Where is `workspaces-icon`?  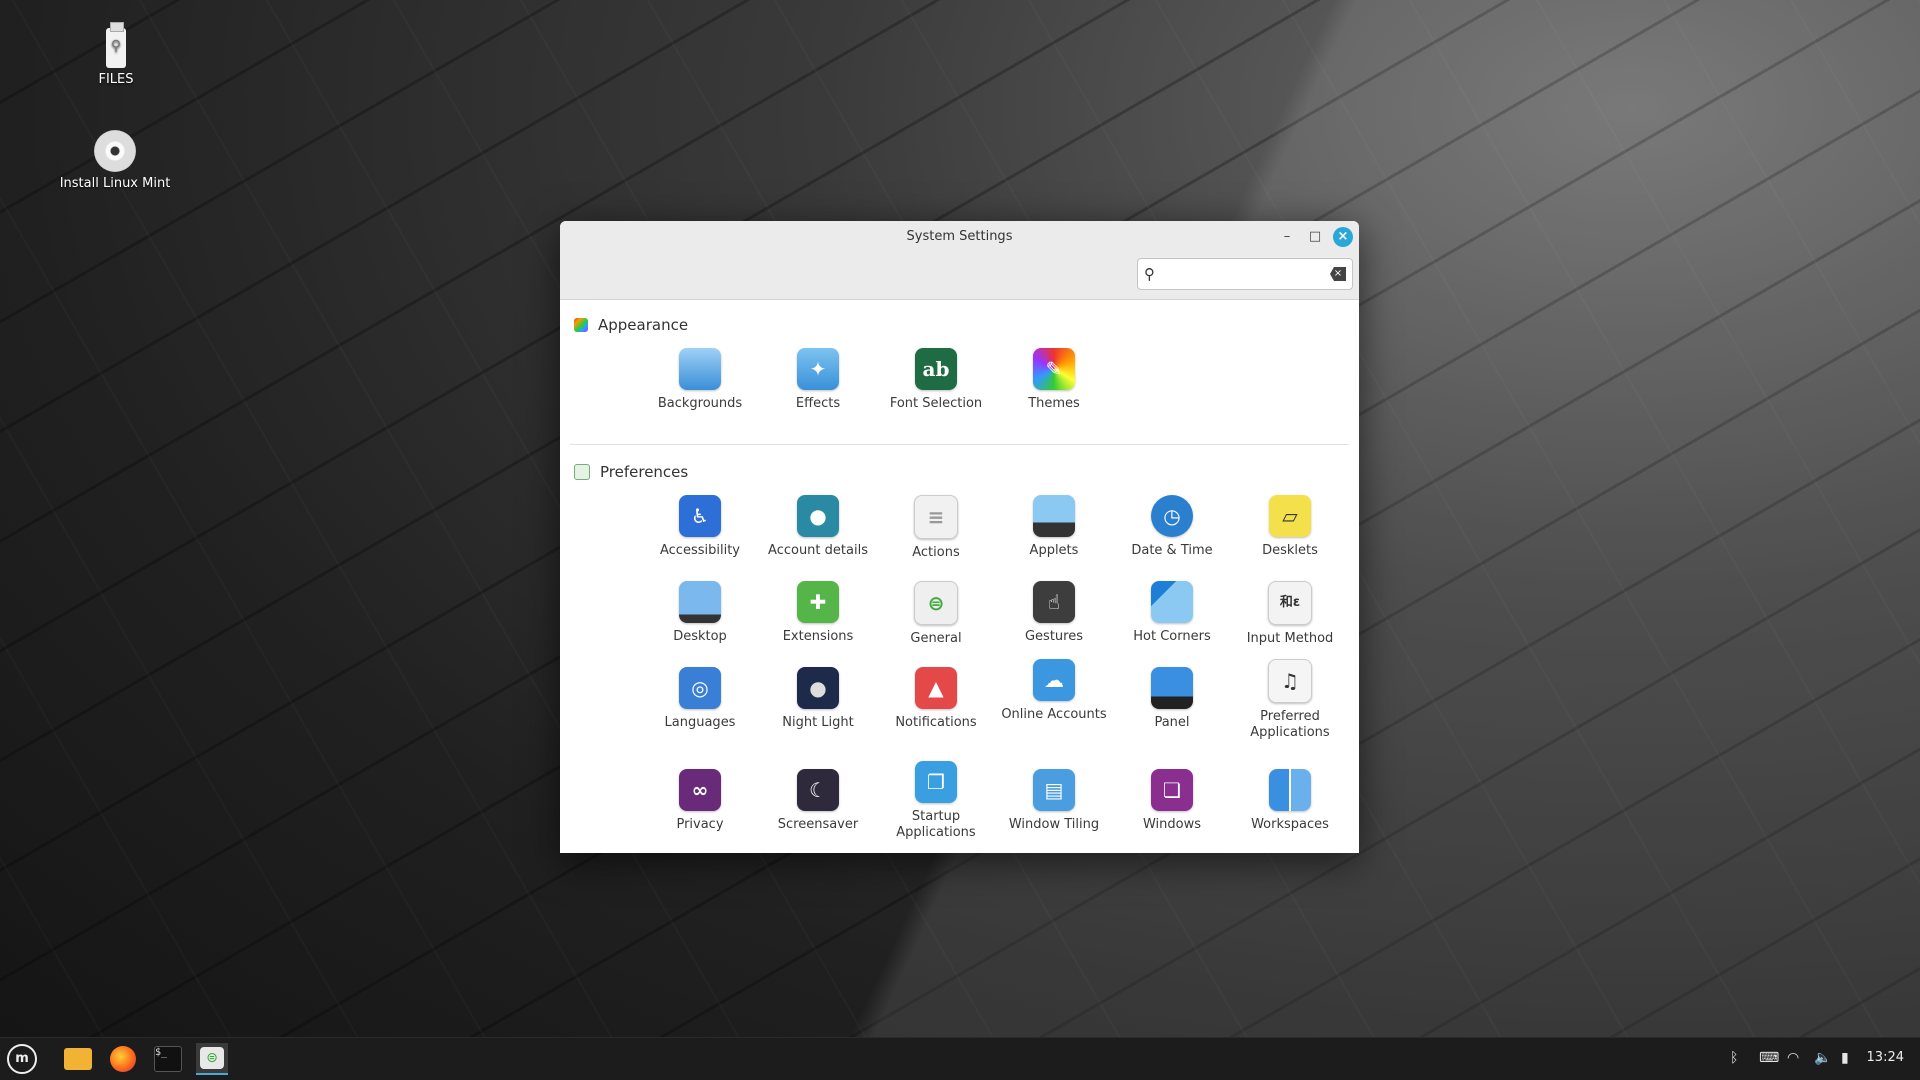 workspaces-icon is located at coordinates (1290, 790).